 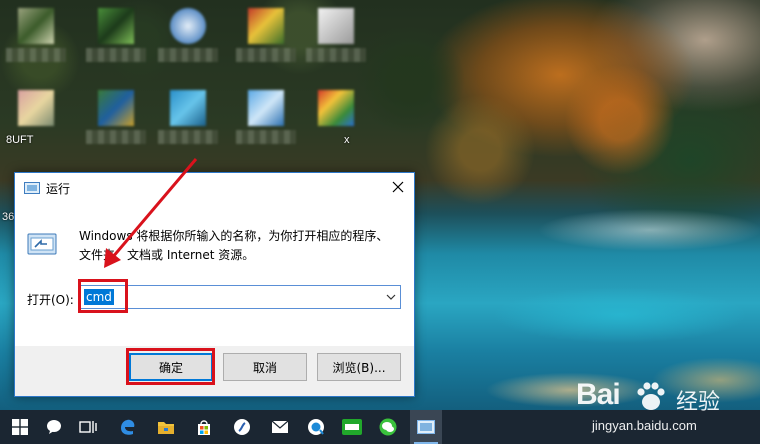 What do you see at coordinates (698, 402) in the screenshot?
I see `watermark-brand-suffix: 经验` at bounding box center [698, 402].